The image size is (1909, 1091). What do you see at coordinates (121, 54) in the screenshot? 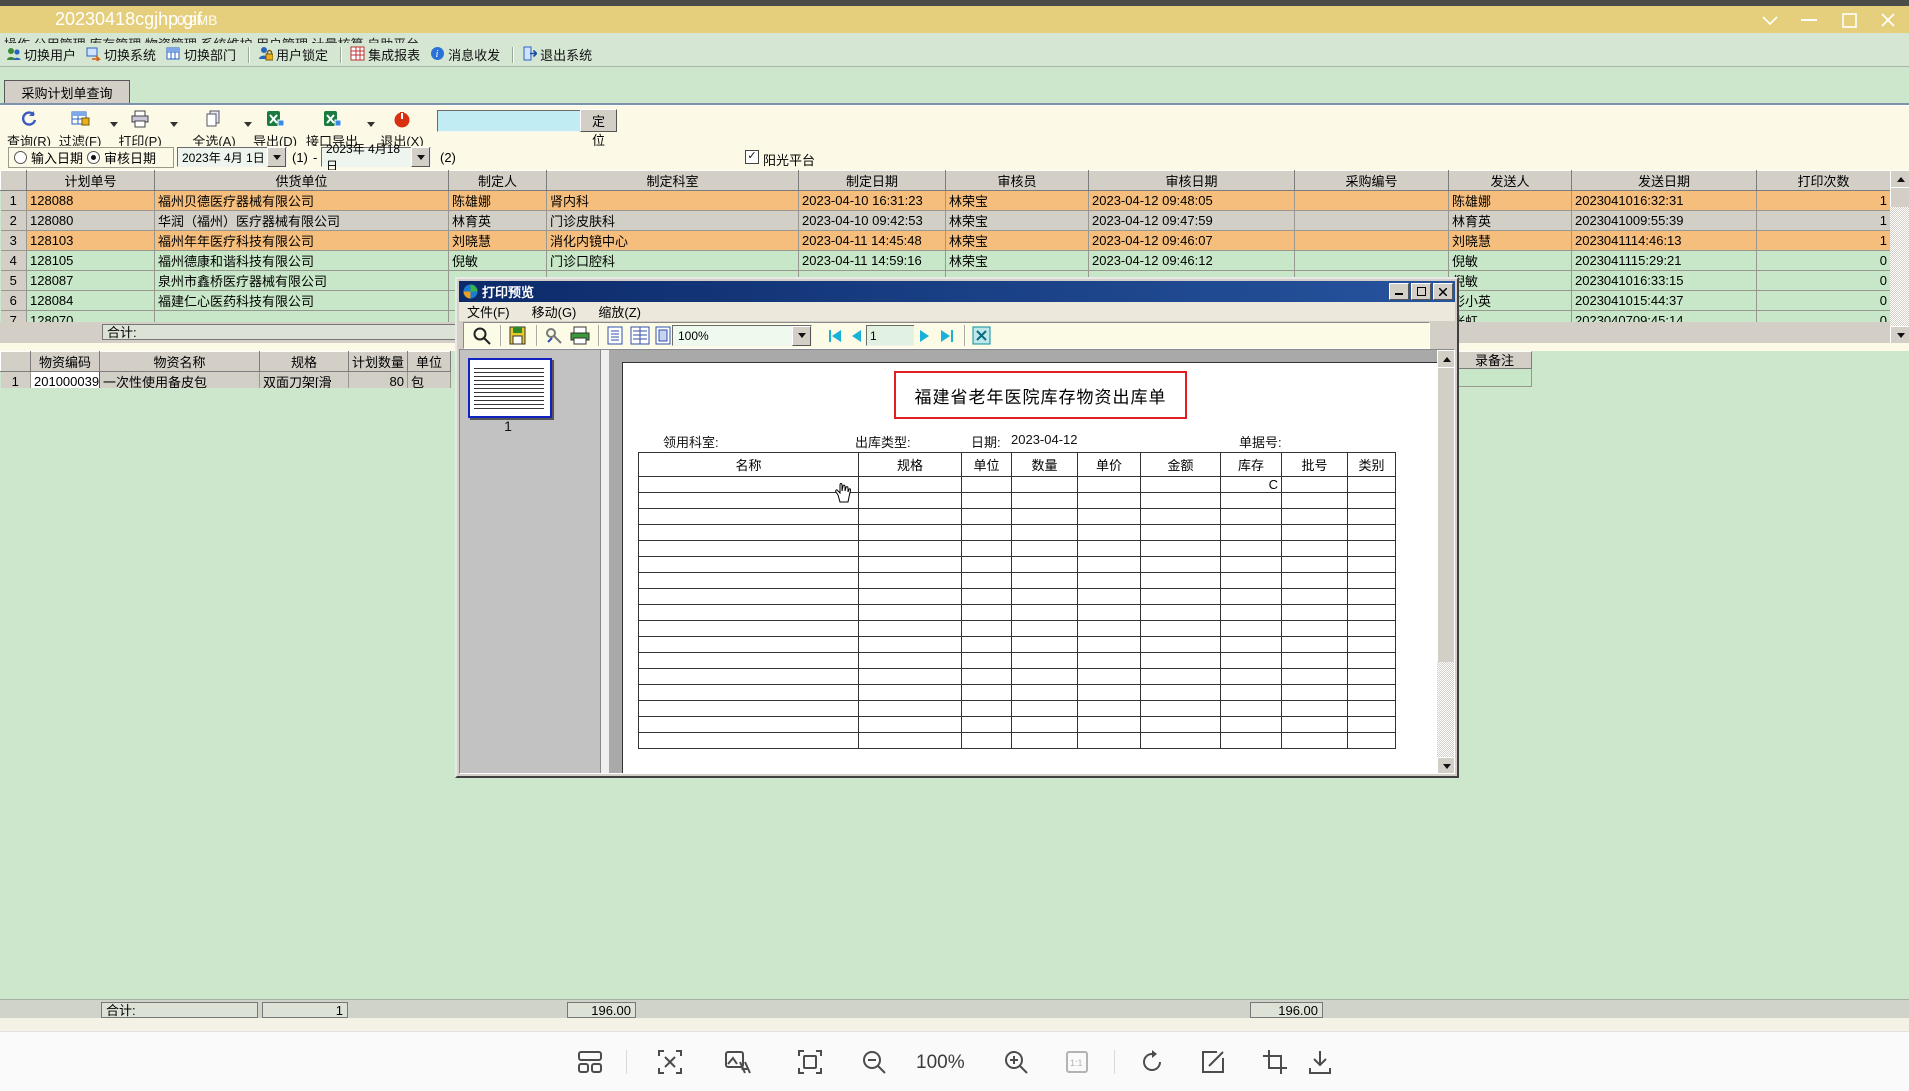
I see `app-toolbar-item-切换系统: 切换系统` at bounding box center [121, 54].